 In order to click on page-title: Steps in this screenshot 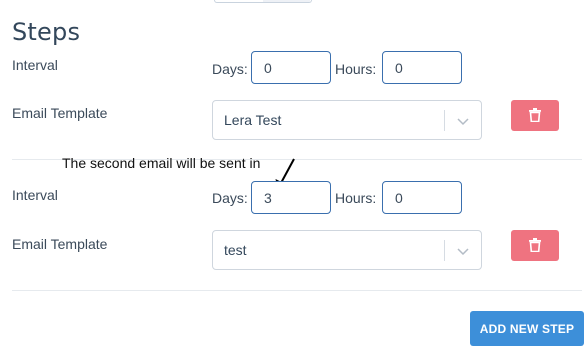, I will do `click(46, 32)`.